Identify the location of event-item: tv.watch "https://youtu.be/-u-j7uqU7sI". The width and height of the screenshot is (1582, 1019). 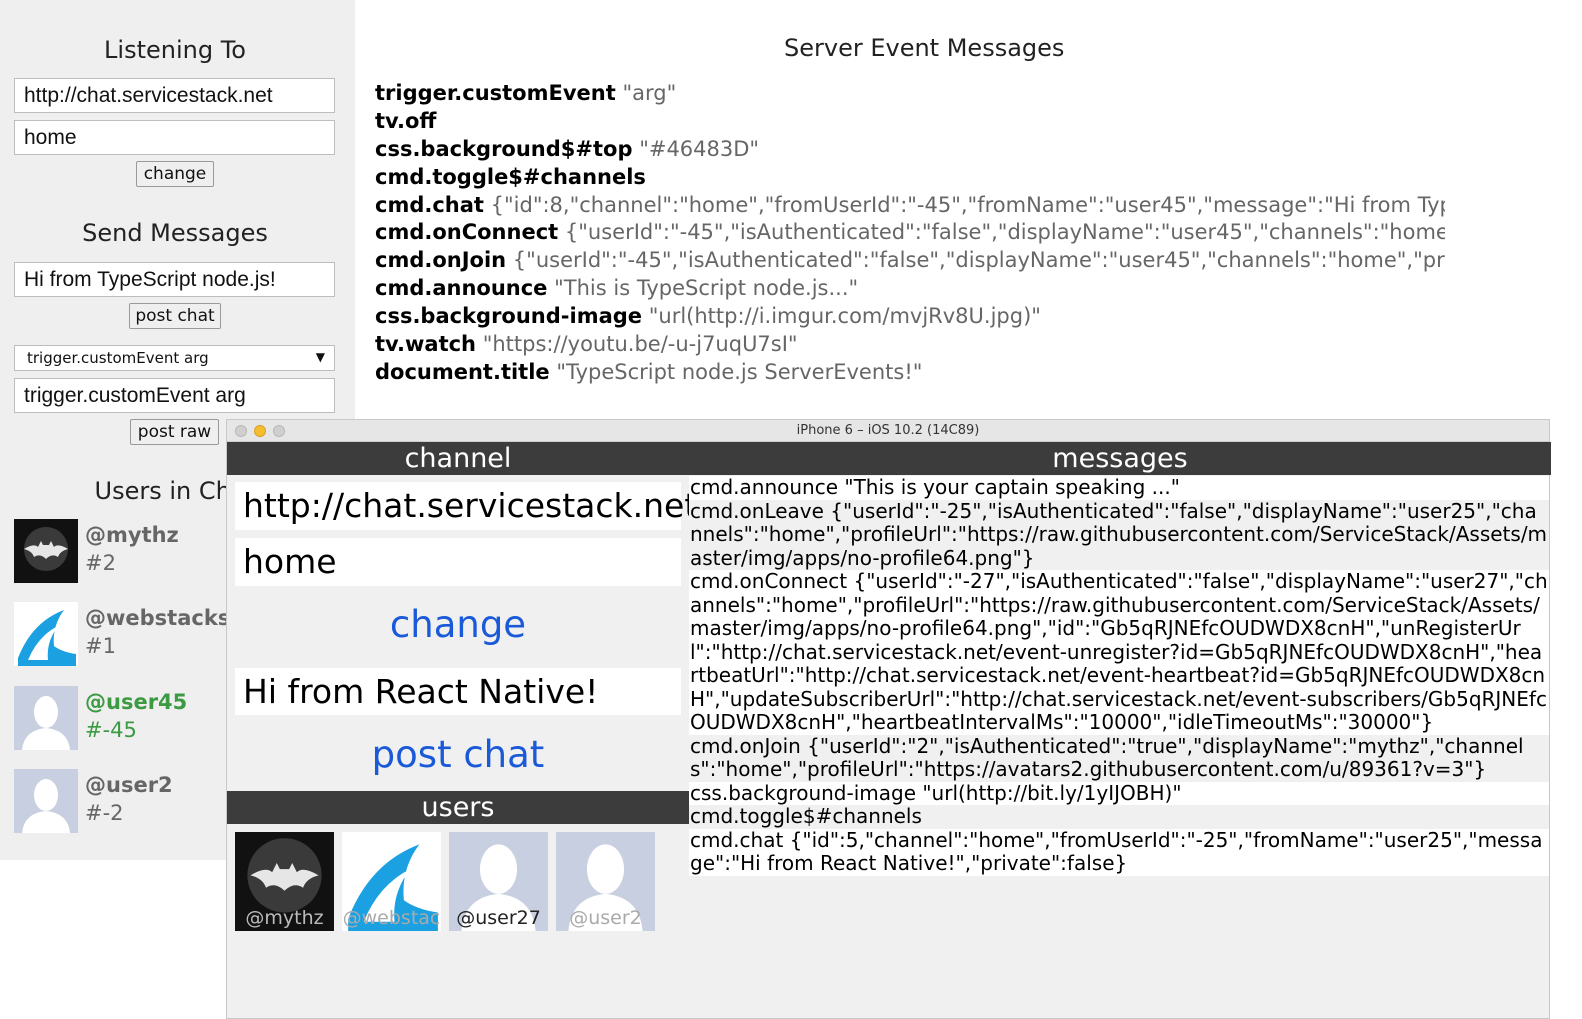
(910, 345).